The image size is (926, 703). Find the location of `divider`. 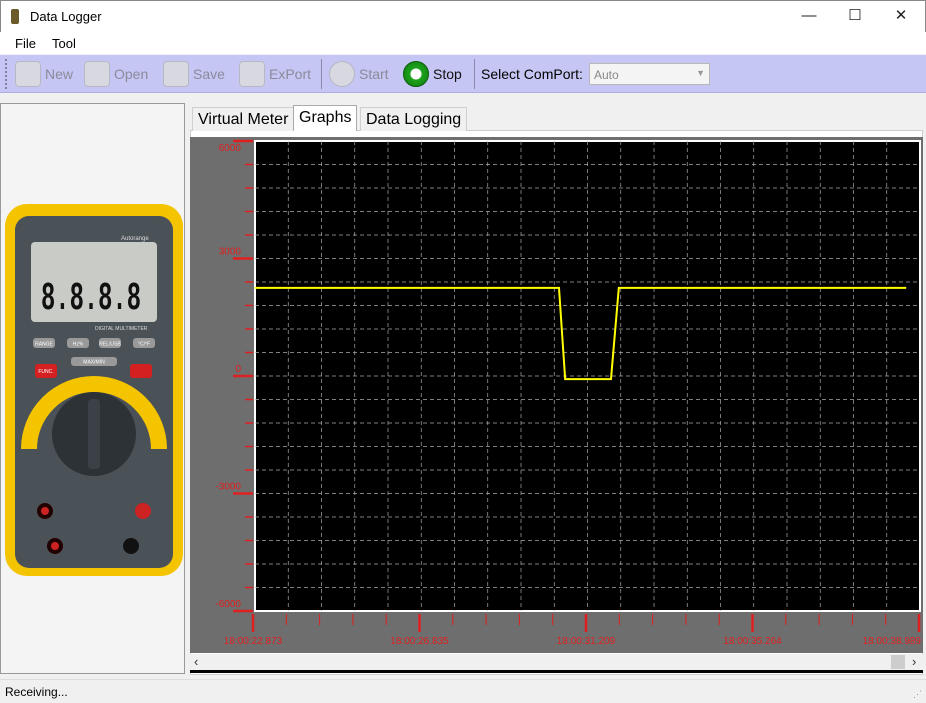

divider is located at coordinates (556, 671).